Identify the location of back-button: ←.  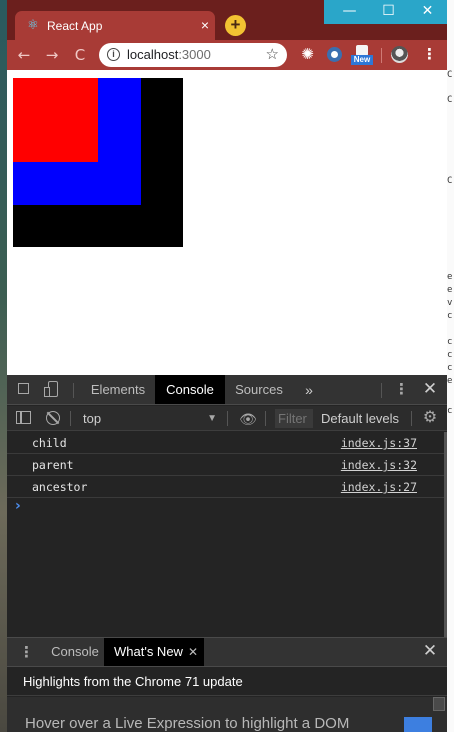
(24, 55).